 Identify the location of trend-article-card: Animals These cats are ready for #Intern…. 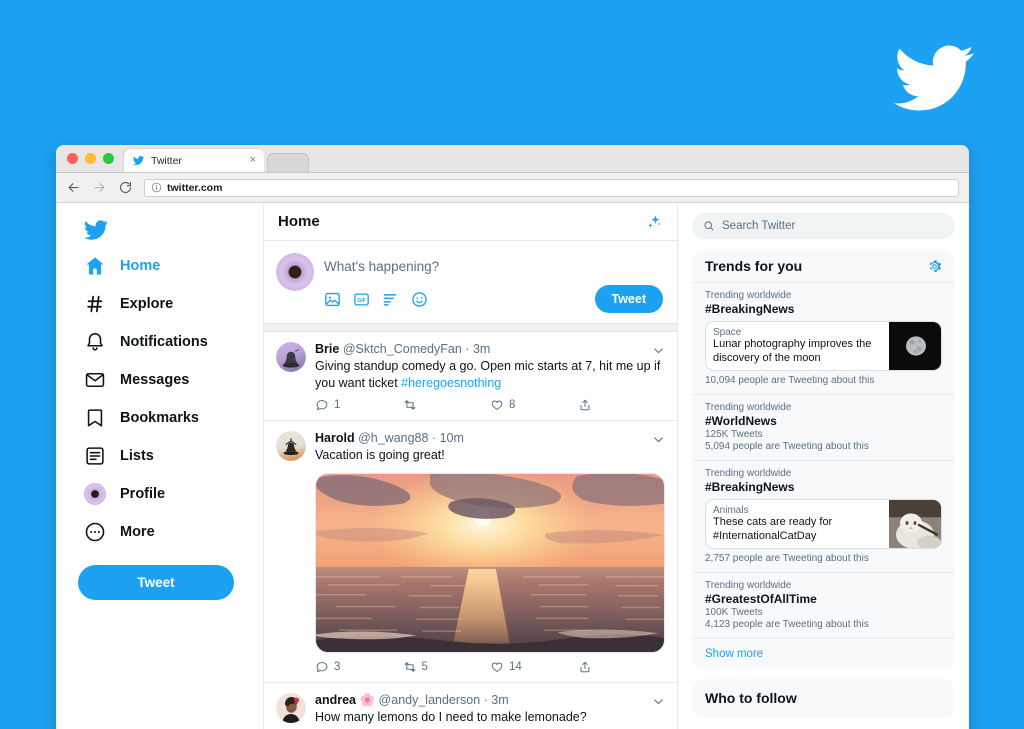
(823, 524).